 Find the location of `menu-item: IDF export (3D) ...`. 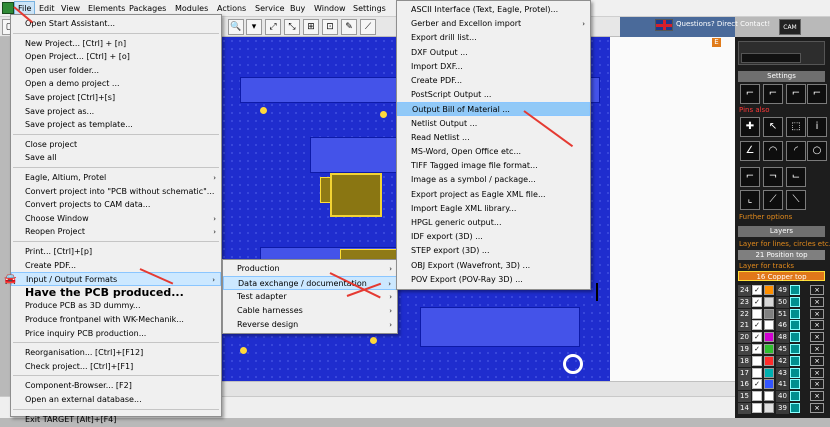

menu-item: IDF export (3D) ... is located at coordinates (493, 237).